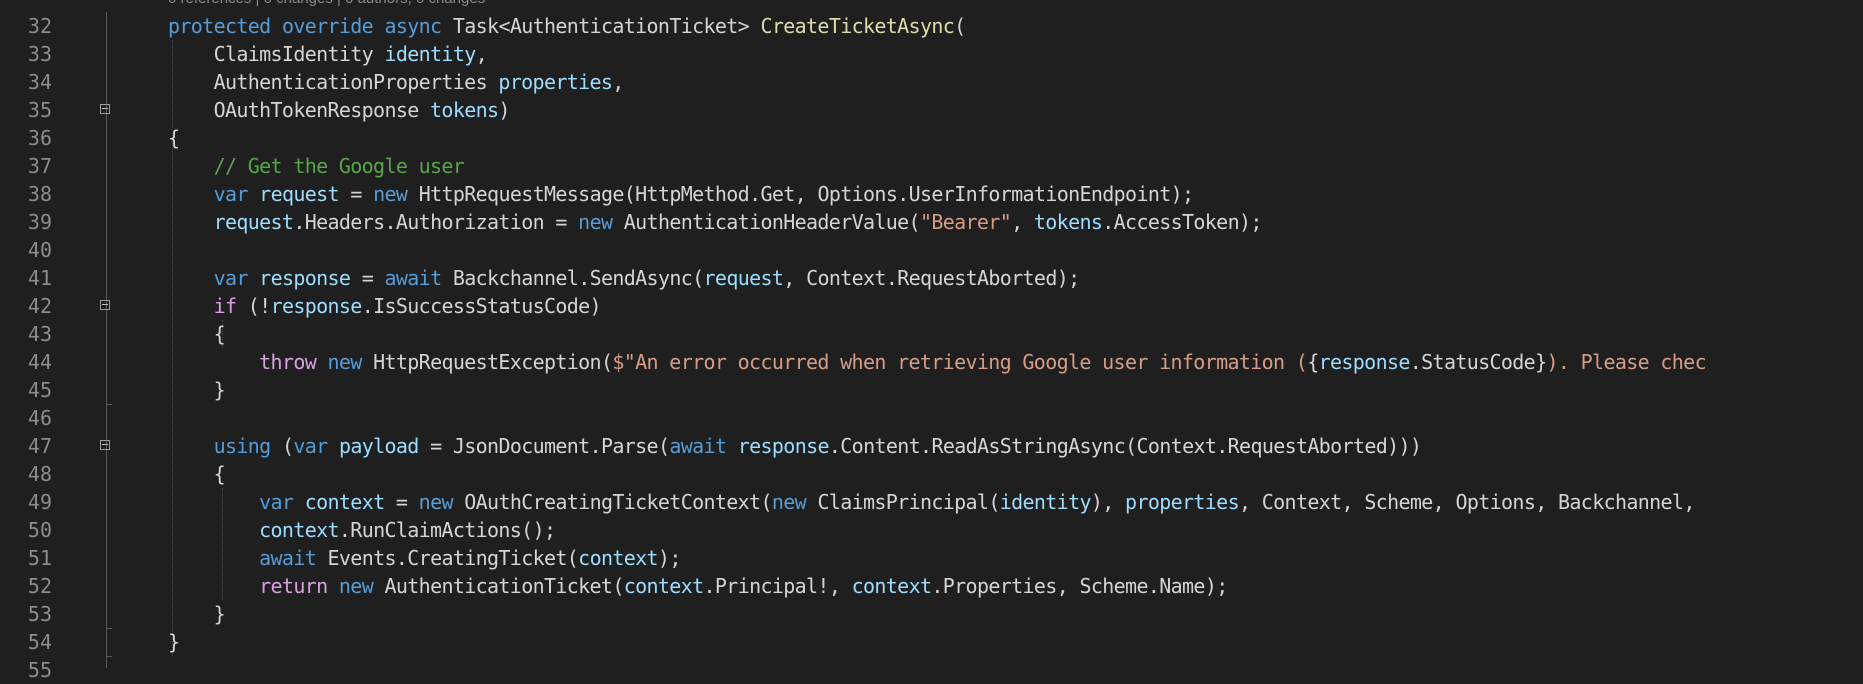  What do you see at coordinates (931, 642) in the screenshot?
I see `code-line: 54}` at bounding box center [931, 642].